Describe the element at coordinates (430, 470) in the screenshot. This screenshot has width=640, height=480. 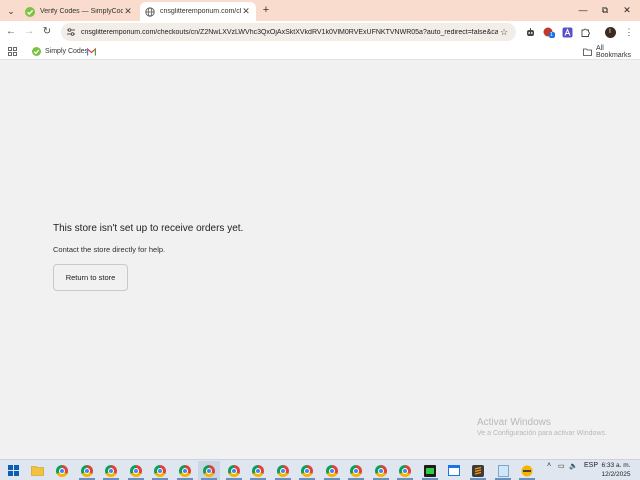
I see `terminal-app-icon` at that location.